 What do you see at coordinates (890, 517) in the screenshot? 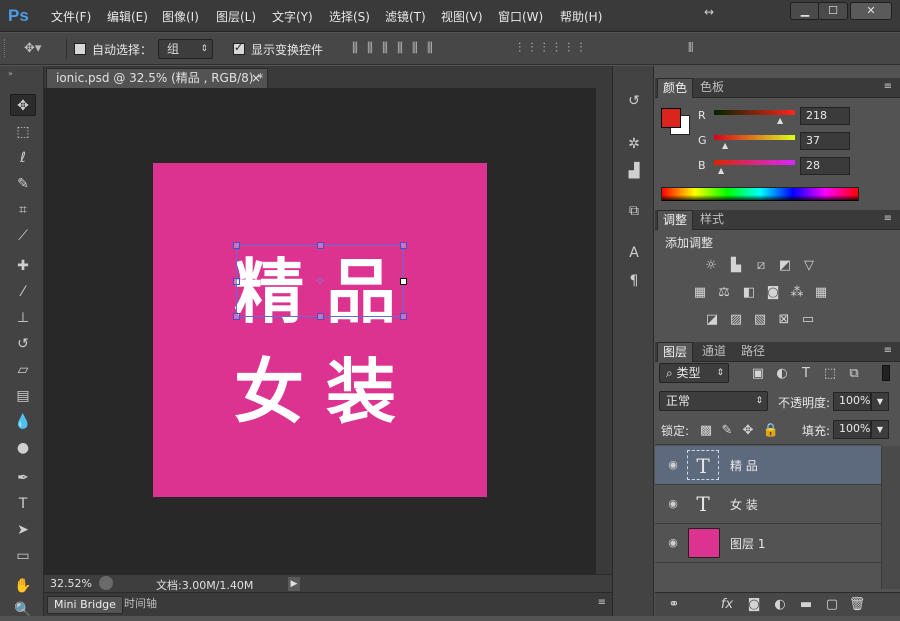
I see `layers-scrollbar` at bounding box center [890, 517].